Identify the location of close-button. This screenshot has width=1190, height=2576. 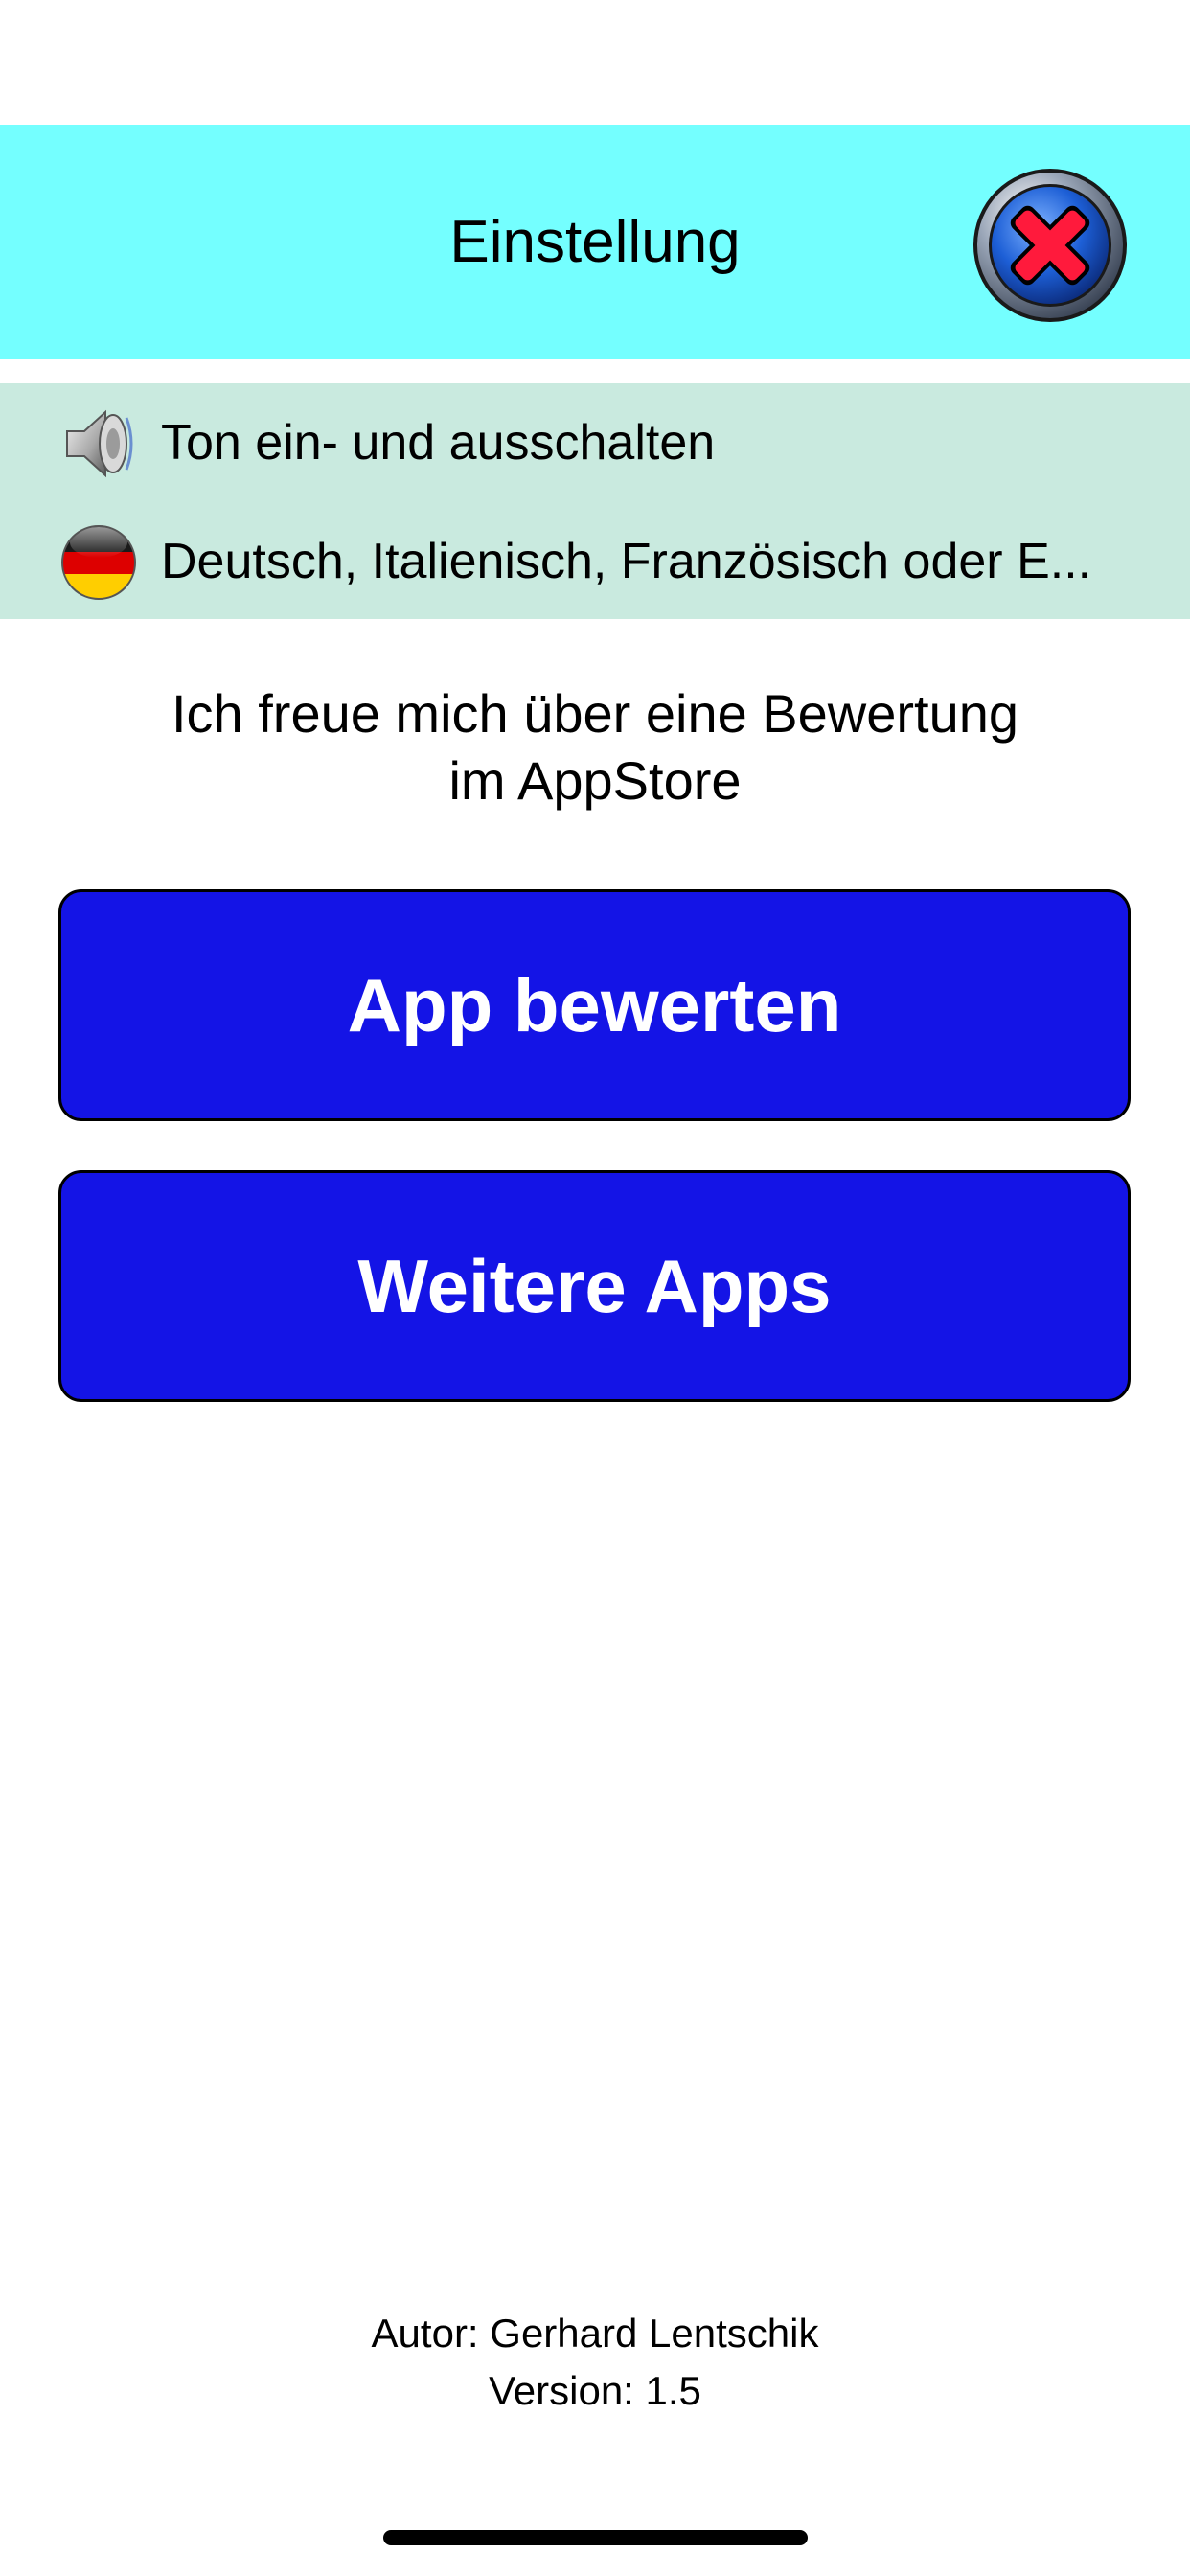
(1050, 245).